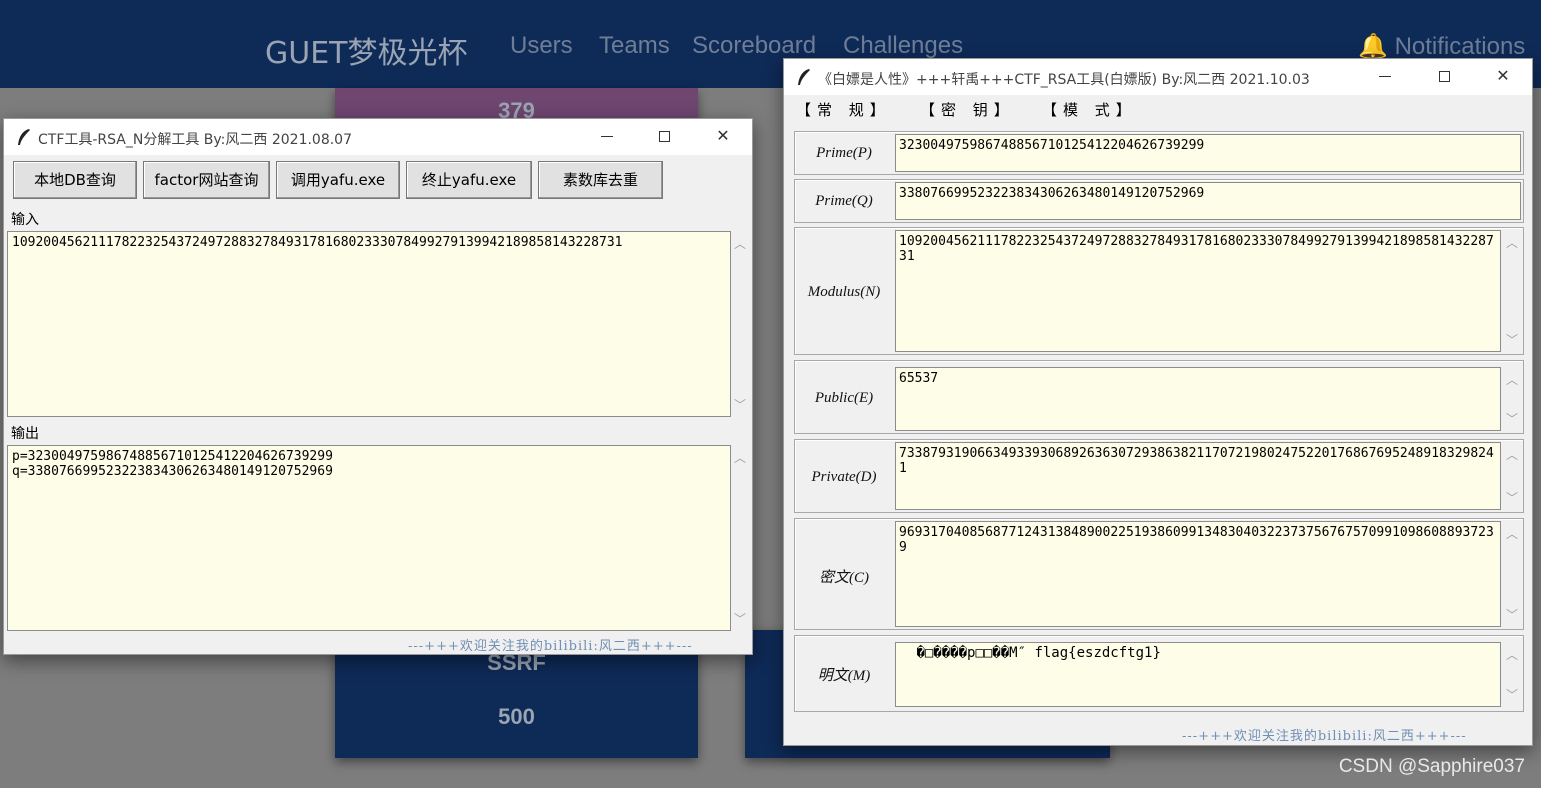  What do you see at coordinates (469, 180) in the screenshot?
I see `stop-yafu-button: 终止yafu.exe` at bounding box center [469, 180].